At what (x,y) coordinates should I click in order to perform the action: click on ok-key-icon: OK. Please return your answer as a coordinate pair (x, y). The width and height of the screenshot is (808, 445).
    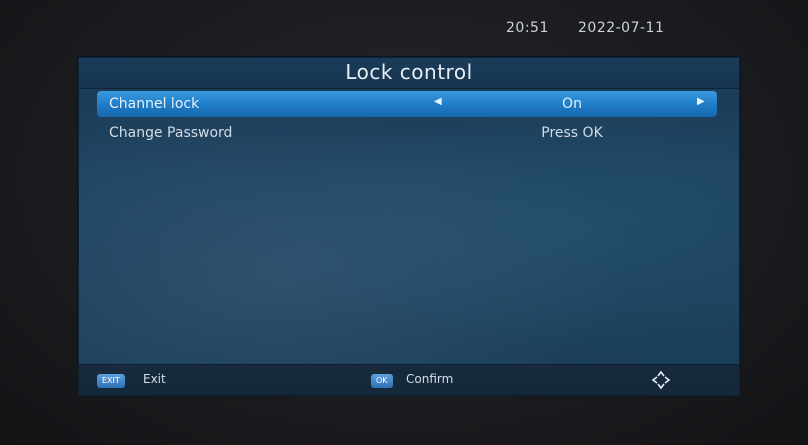
    Looking at the image, I should click on (382, 381).